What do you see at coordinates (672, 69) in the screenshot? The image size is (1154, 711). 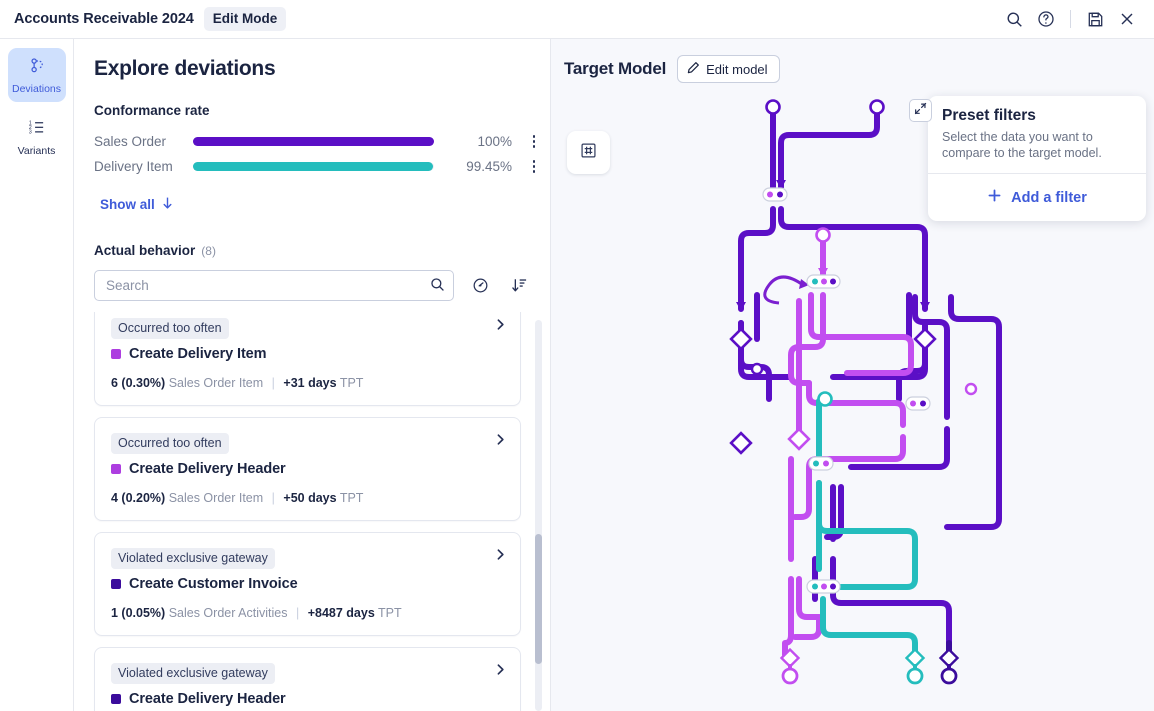 I see `target-model-header: Target Model Edit model` at bounding box center [672, 69].